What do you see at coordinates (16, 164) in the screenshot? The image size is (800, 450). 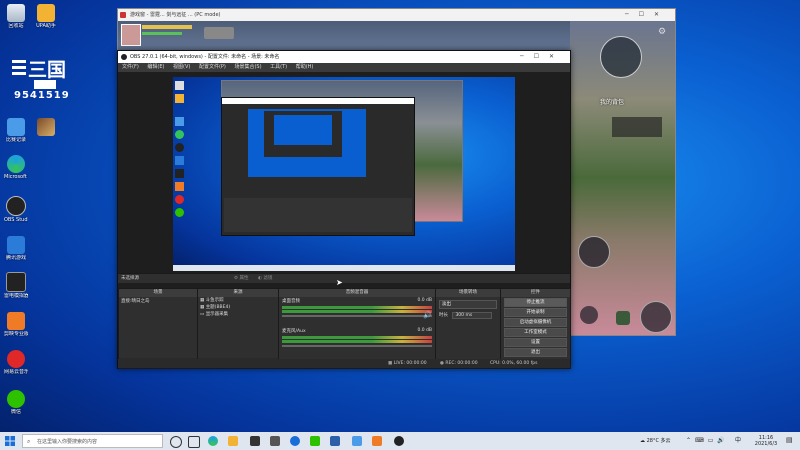 I see `edge-icon` at bounding box center [16, 164].